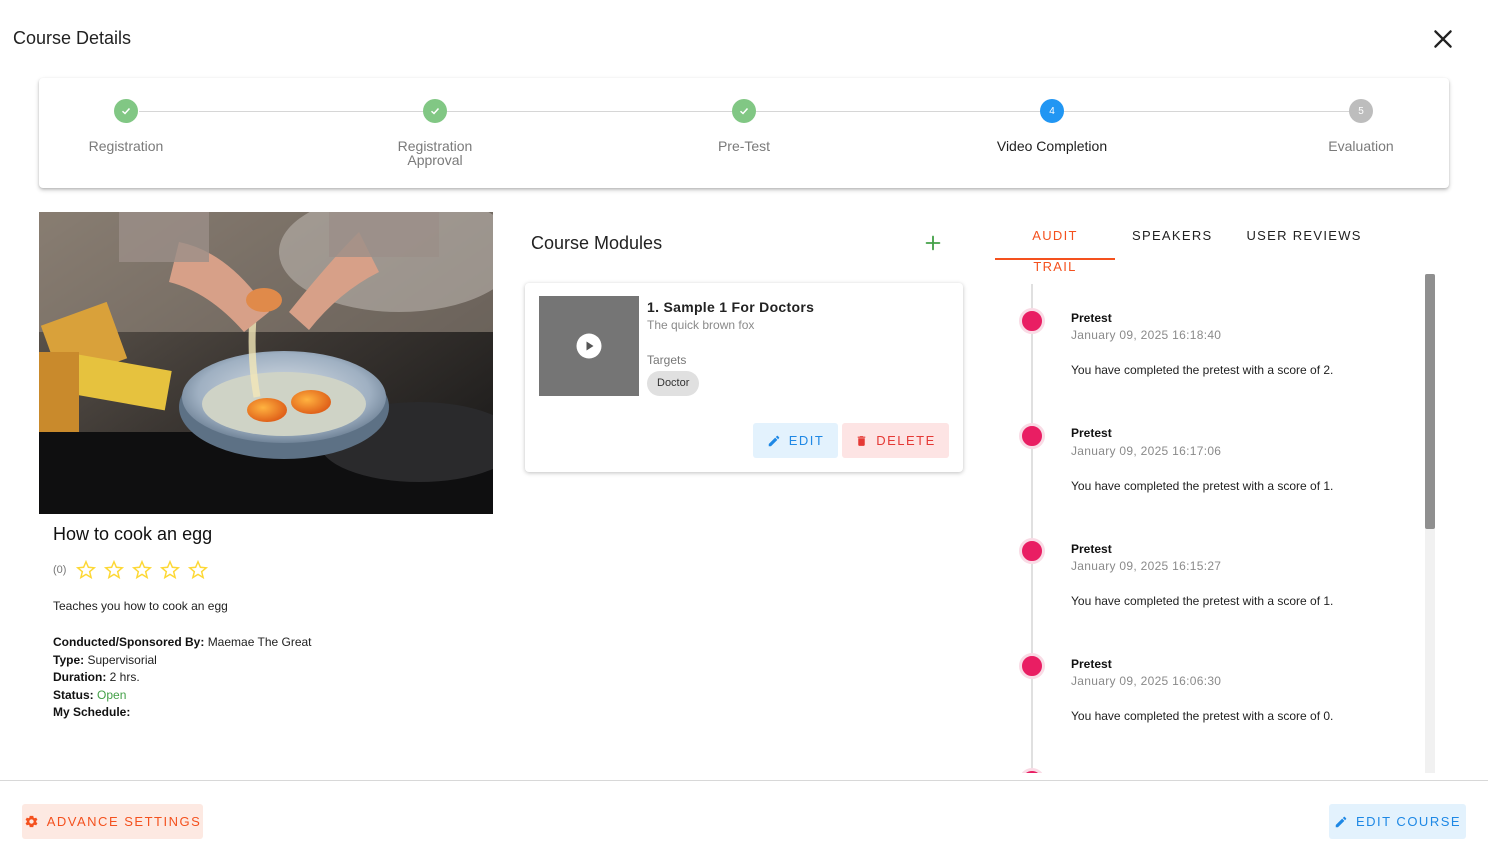 The image size is (1488, 857). I want to click on meta-type: Type: Supervisorial, so click(105, 659).